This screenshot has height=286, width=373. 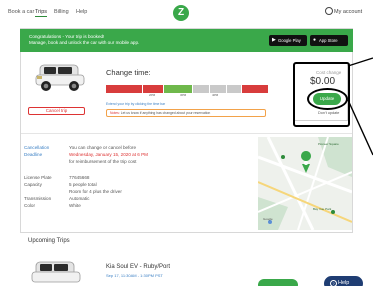 I want to click on timeline-label: 4PM, so click(x=215, y=95).